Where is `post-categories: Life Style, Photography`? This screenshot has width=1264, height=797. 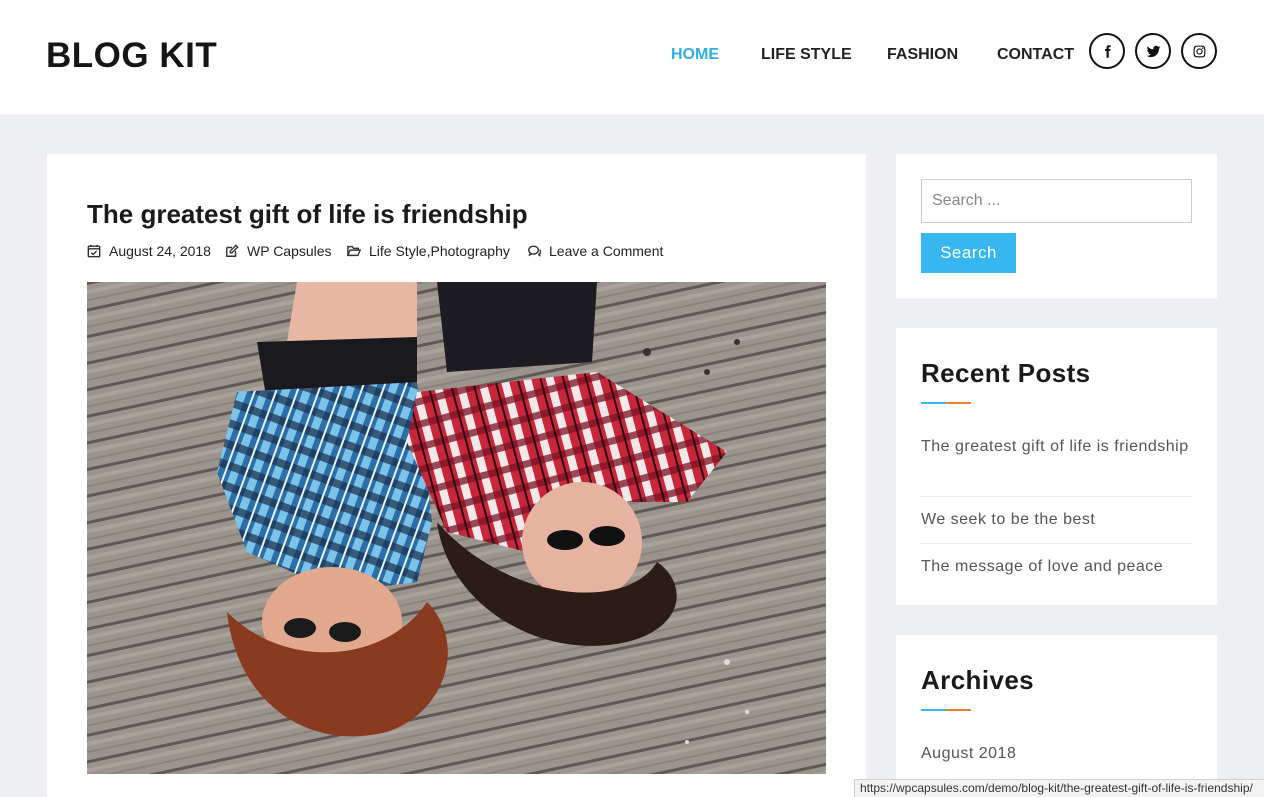
post-categories: Life Style, Photography is located at coordinates (428, 251).